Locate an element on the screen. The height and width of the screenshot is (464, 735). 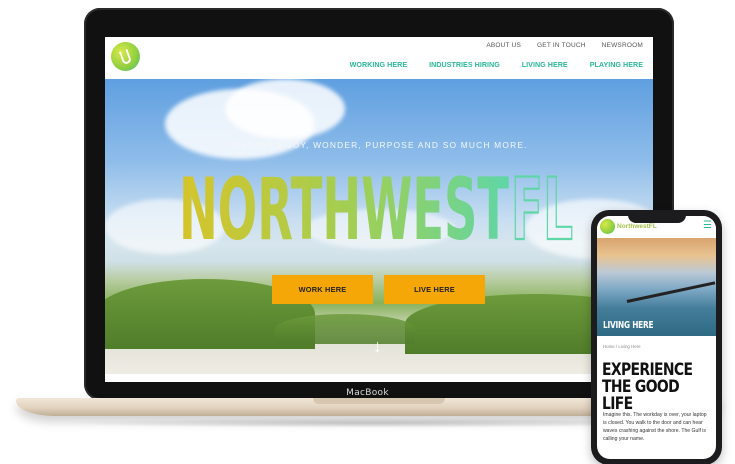
logo-icon is located at coordinates (125, 56).